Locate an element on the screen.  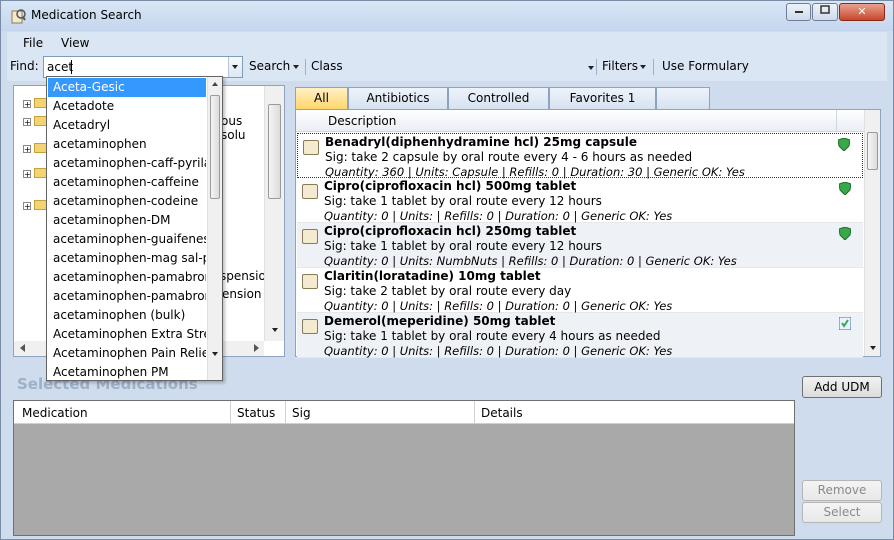
search-dropdown-icon is located at coordinates (296, 67).